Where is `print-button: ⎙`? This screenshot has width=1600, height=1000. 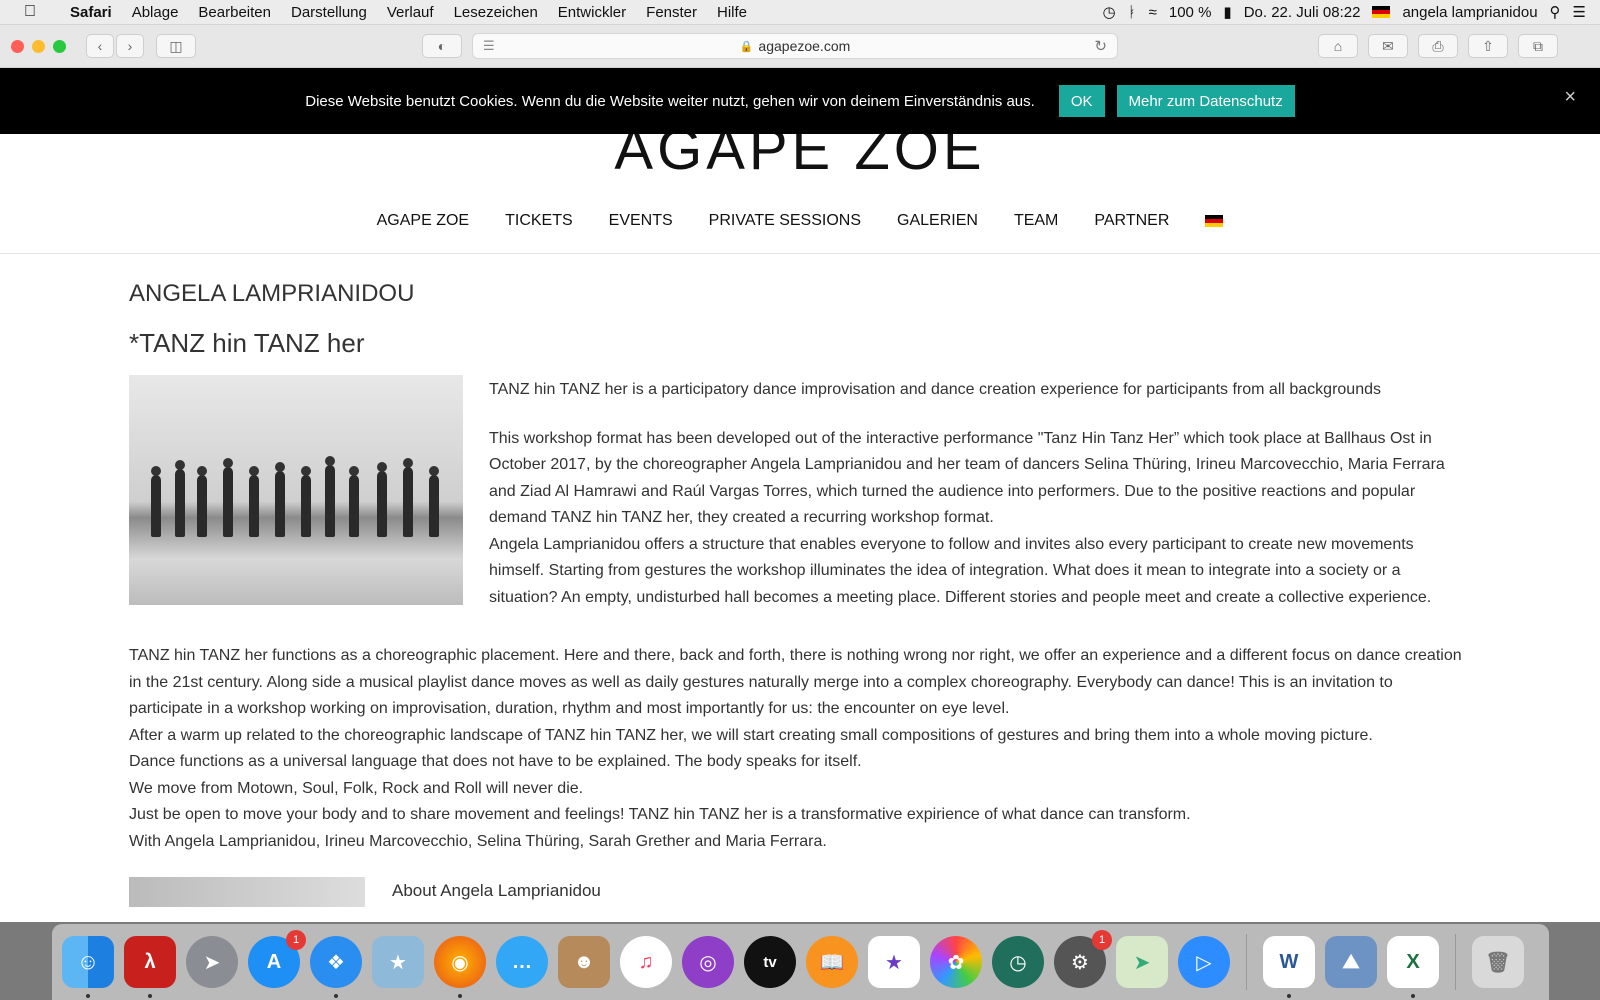
print-button: ⎙ is located at coordinates (1438, 46).